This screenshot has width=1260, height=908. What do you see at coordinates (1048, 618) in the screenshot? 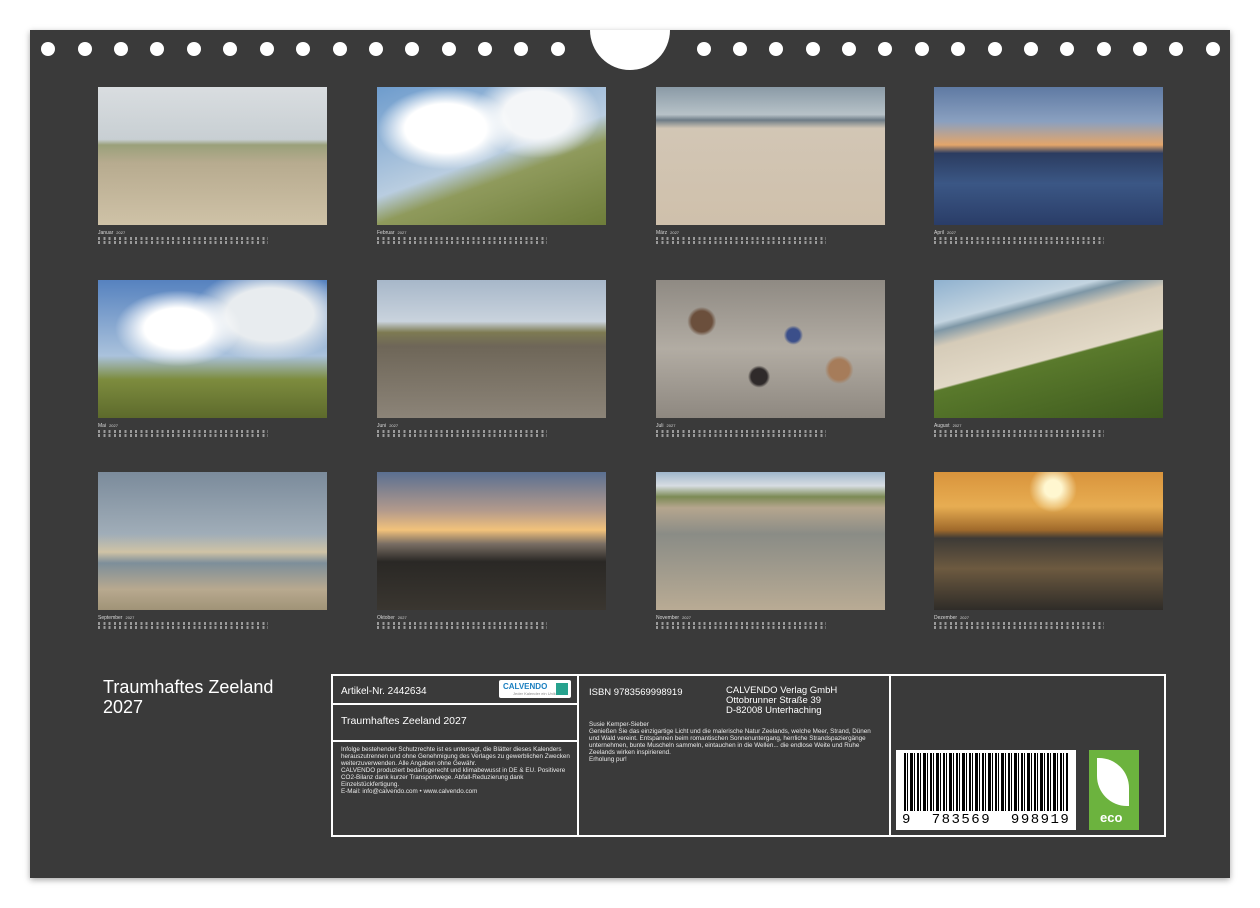
I see `month-label: Dezember 2027` at bounding box center [1048, 618].